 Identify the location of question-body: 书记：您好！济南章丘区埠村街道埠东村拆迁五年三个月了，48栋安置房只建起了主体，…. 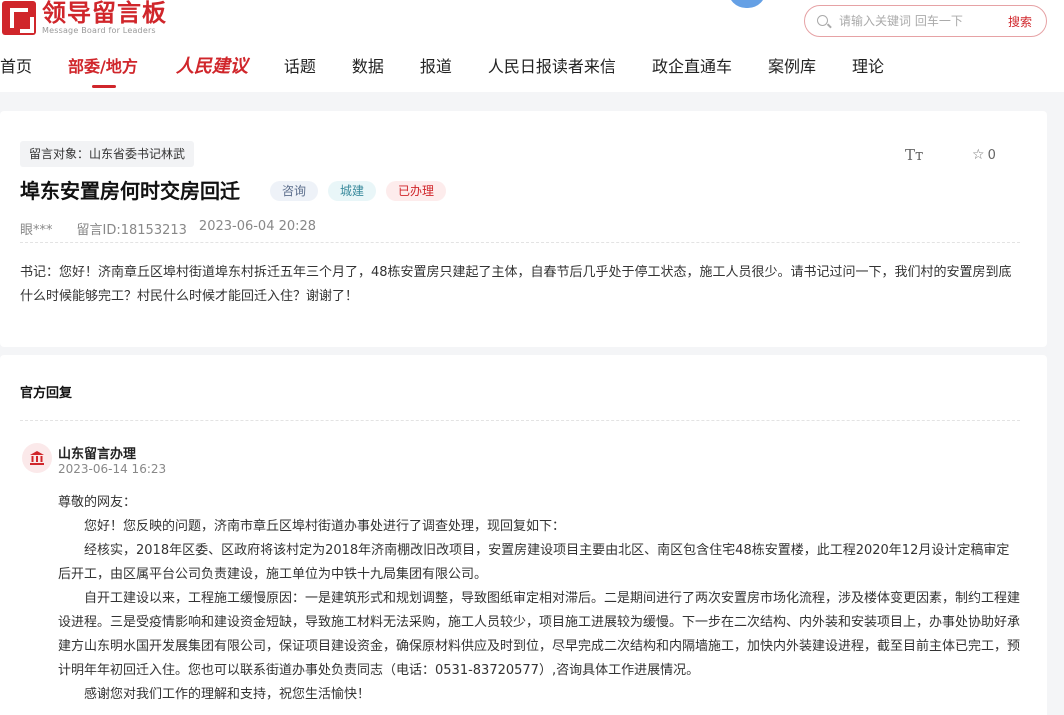
(516, 284).